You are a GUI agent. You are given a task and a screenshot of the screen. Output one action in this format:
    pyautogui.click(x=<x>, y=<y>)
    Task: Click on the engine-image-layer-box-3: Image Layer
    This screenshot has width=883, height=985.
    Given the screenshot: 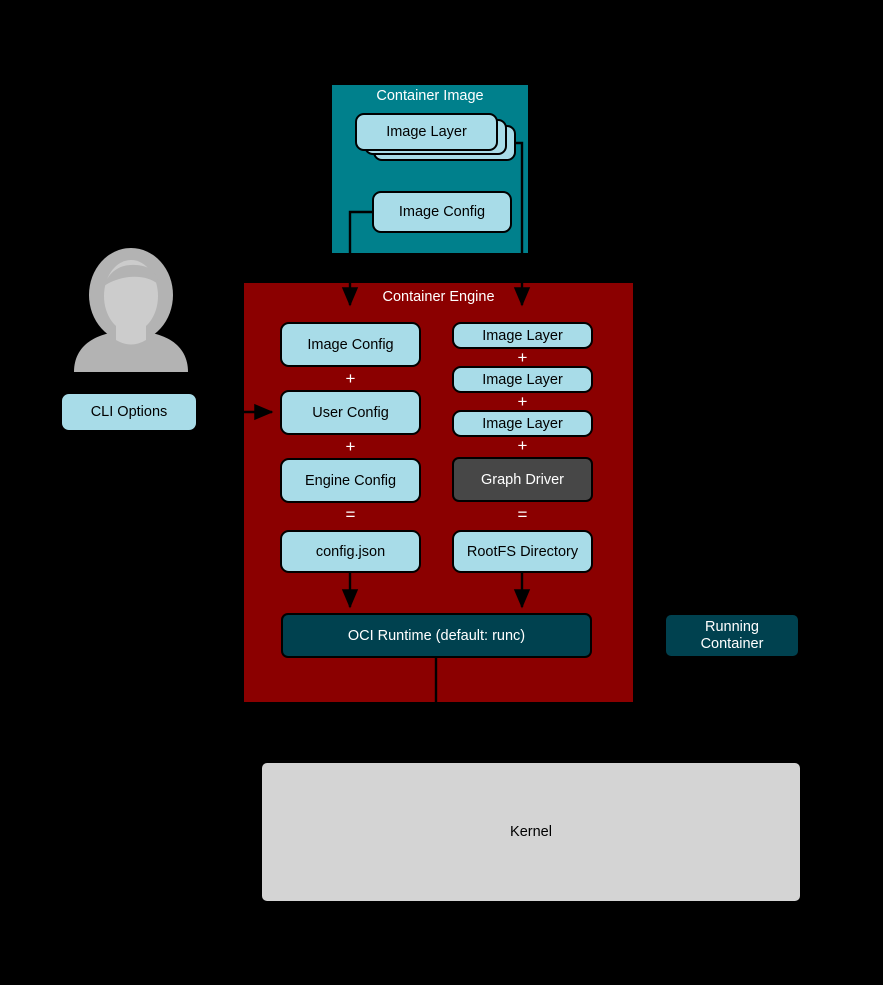 What is the action you would take?
    pyautogui.click(x=522, y=423)
    